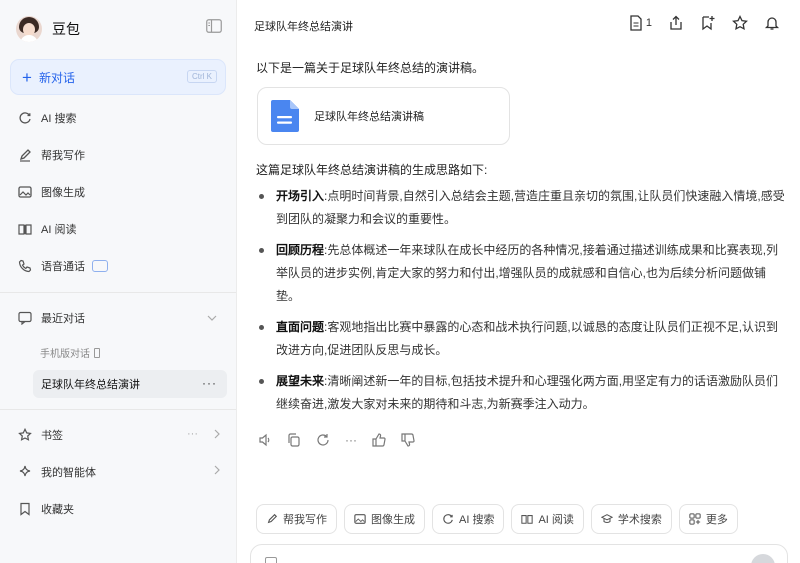 This screenshot has height=563, width=800. I want to click on chip-ai-search: AI 搜索, so click(468, 519).